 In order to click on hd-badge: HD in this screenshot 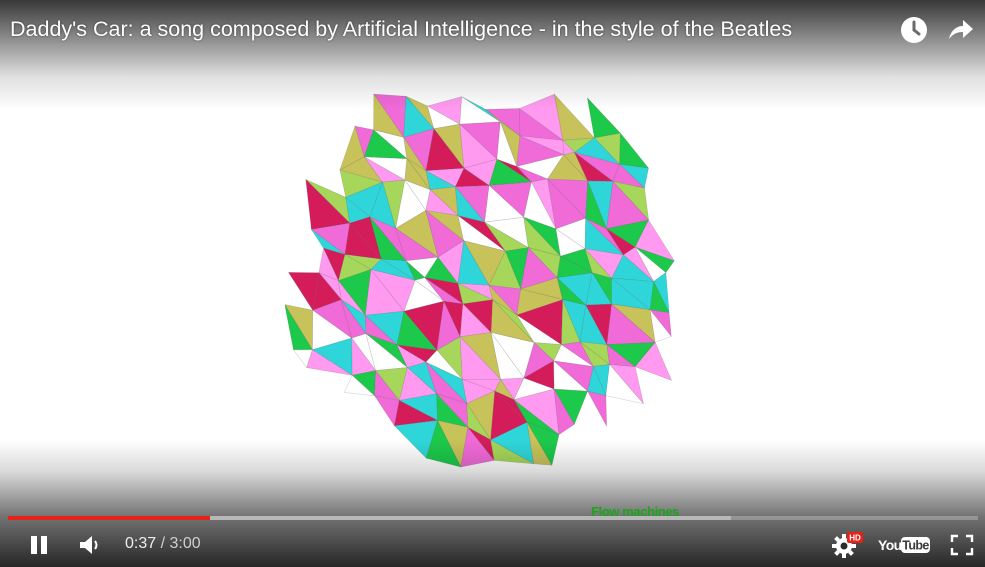, I will do `click(855, 537)`.